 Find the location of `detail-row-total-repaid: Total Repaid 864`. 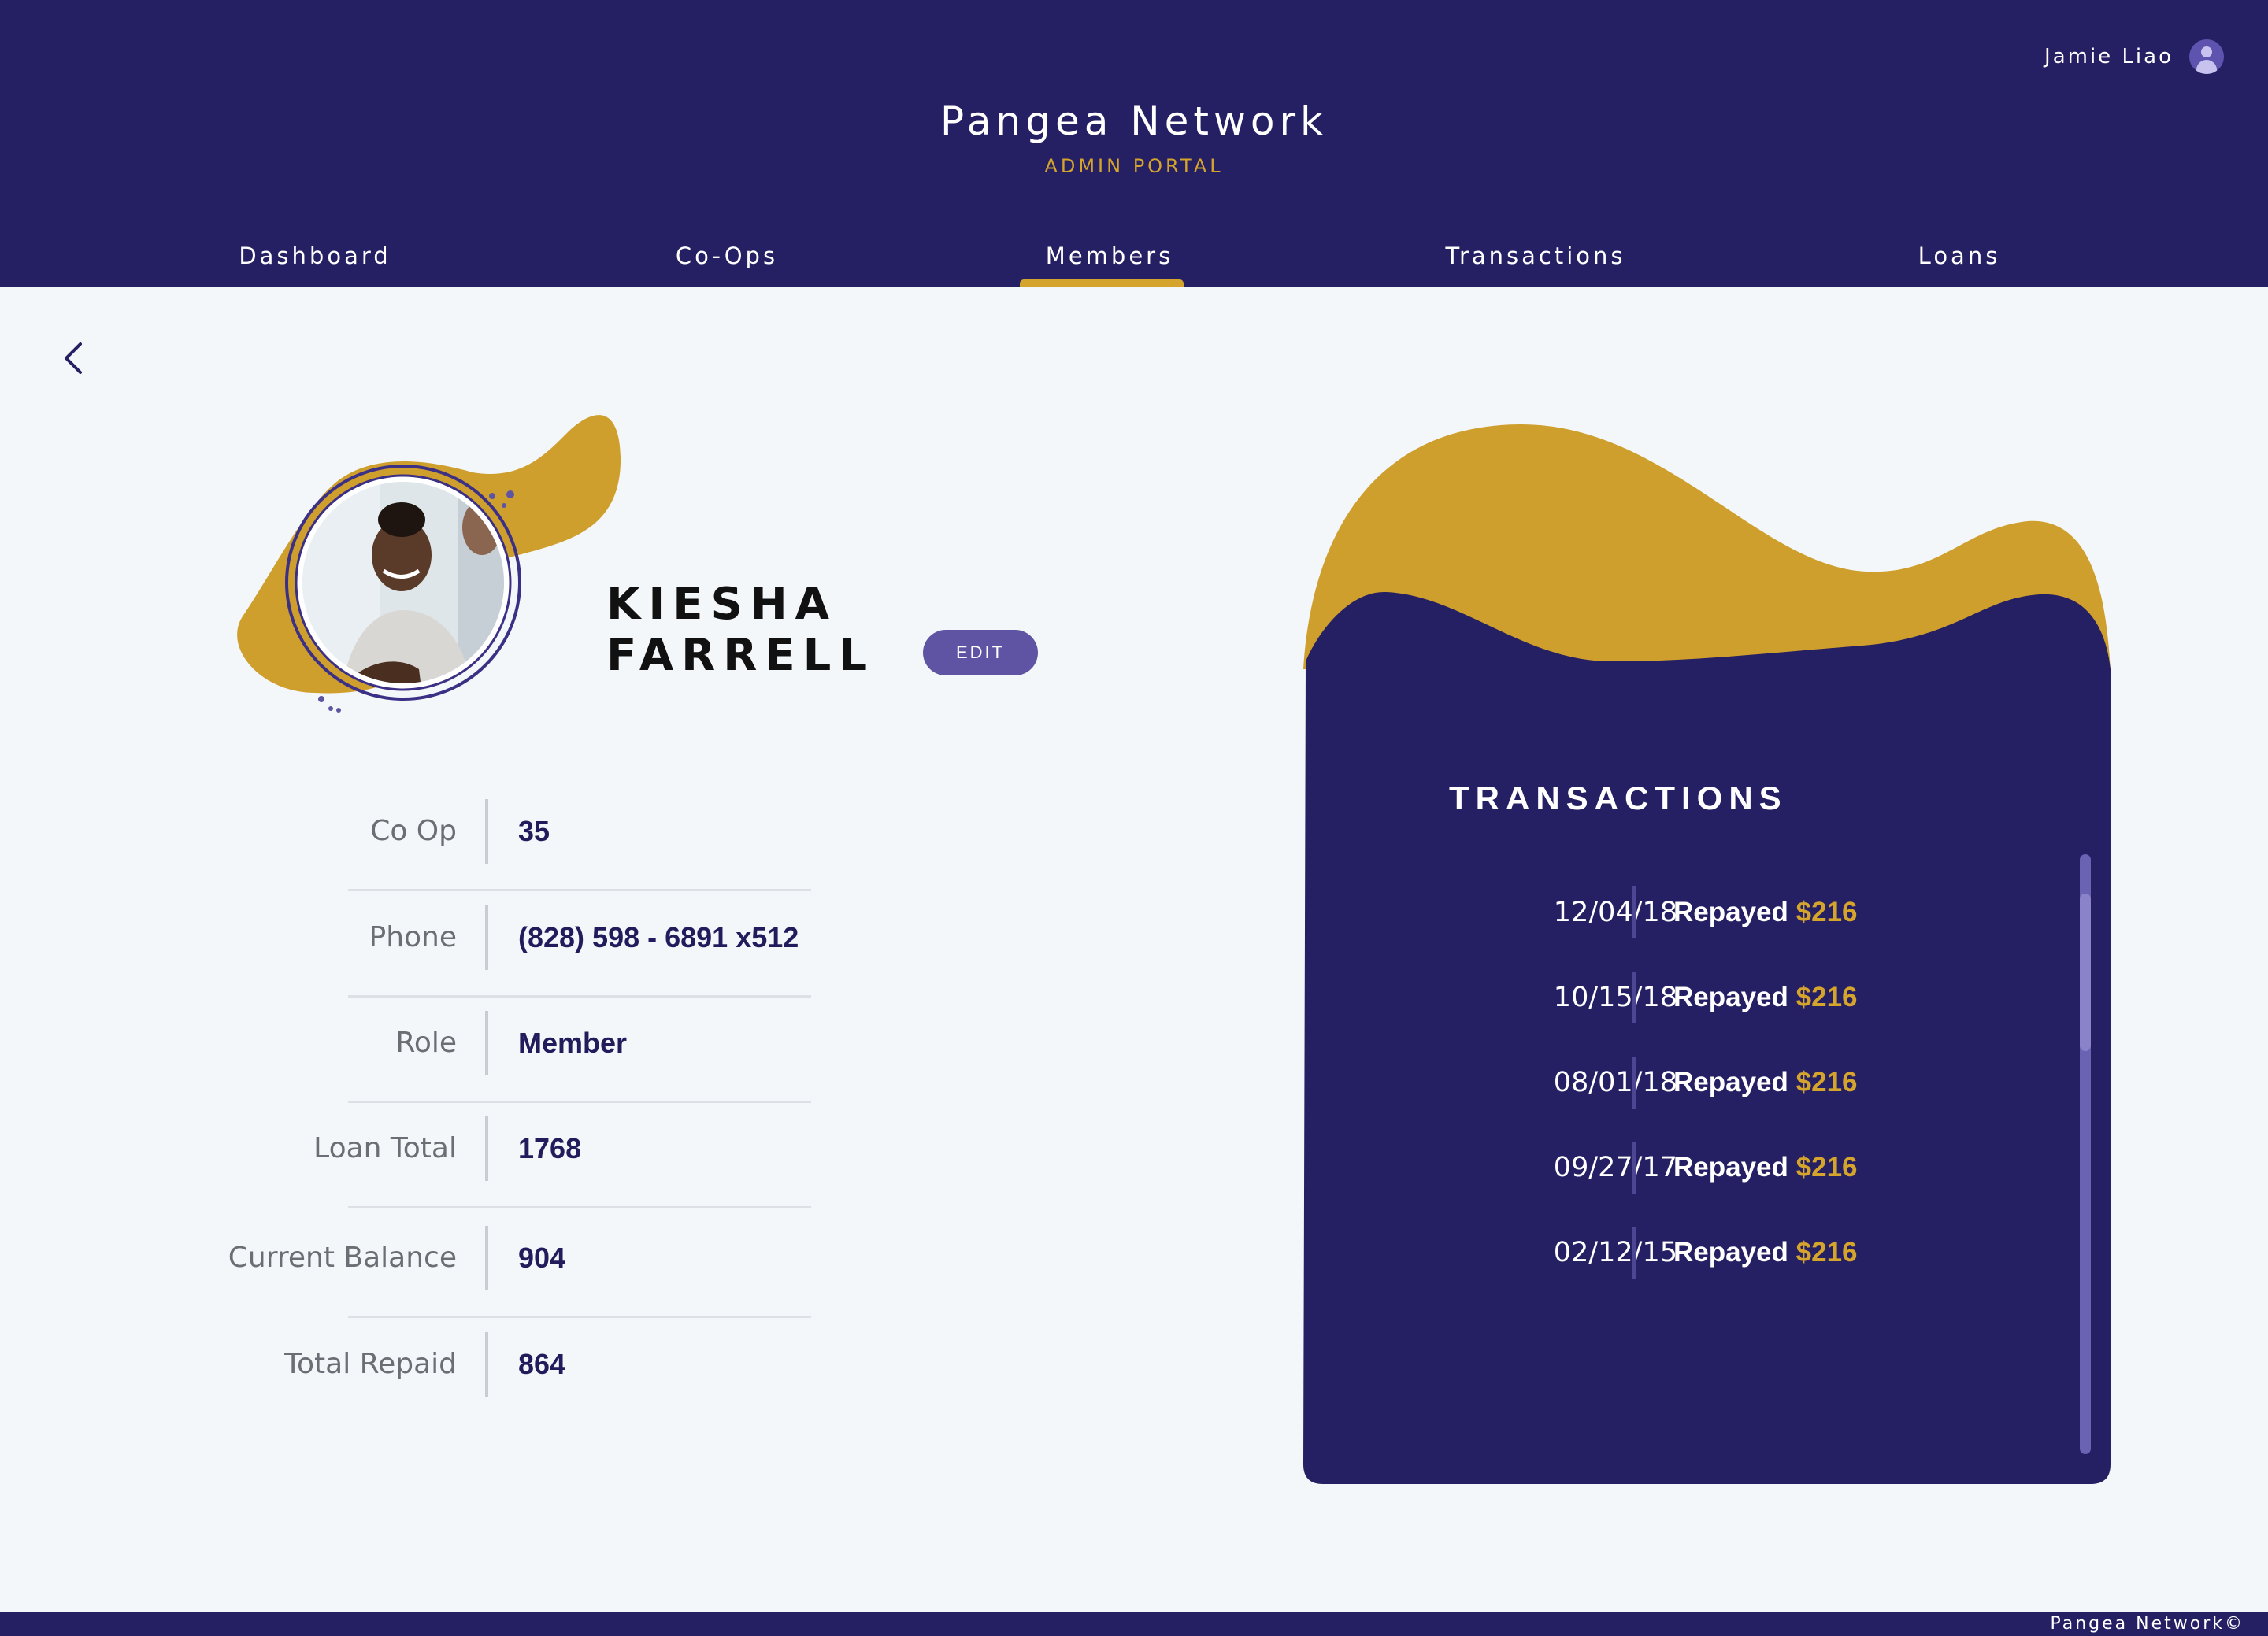

detail-row-total-repaid: Total Repaid 864 is located at coordinates (523, 1385).